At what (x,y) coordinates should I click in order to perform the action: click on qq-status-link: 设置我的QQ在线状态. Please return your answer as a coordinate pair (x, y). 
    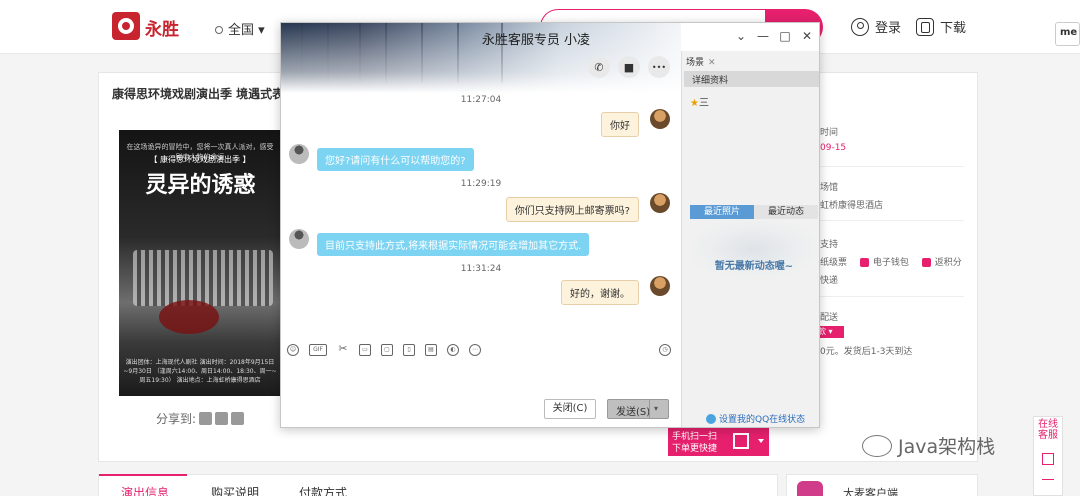
    Looking at the image, I should click on (755, 418).